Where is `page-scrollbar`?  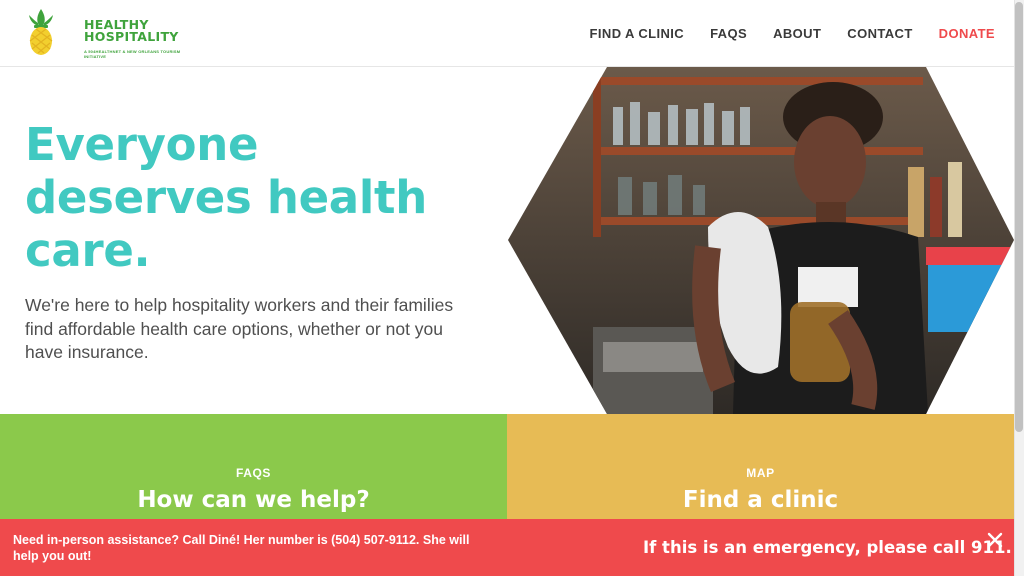 page-scrollbar is located at coordinates (1019, 288).